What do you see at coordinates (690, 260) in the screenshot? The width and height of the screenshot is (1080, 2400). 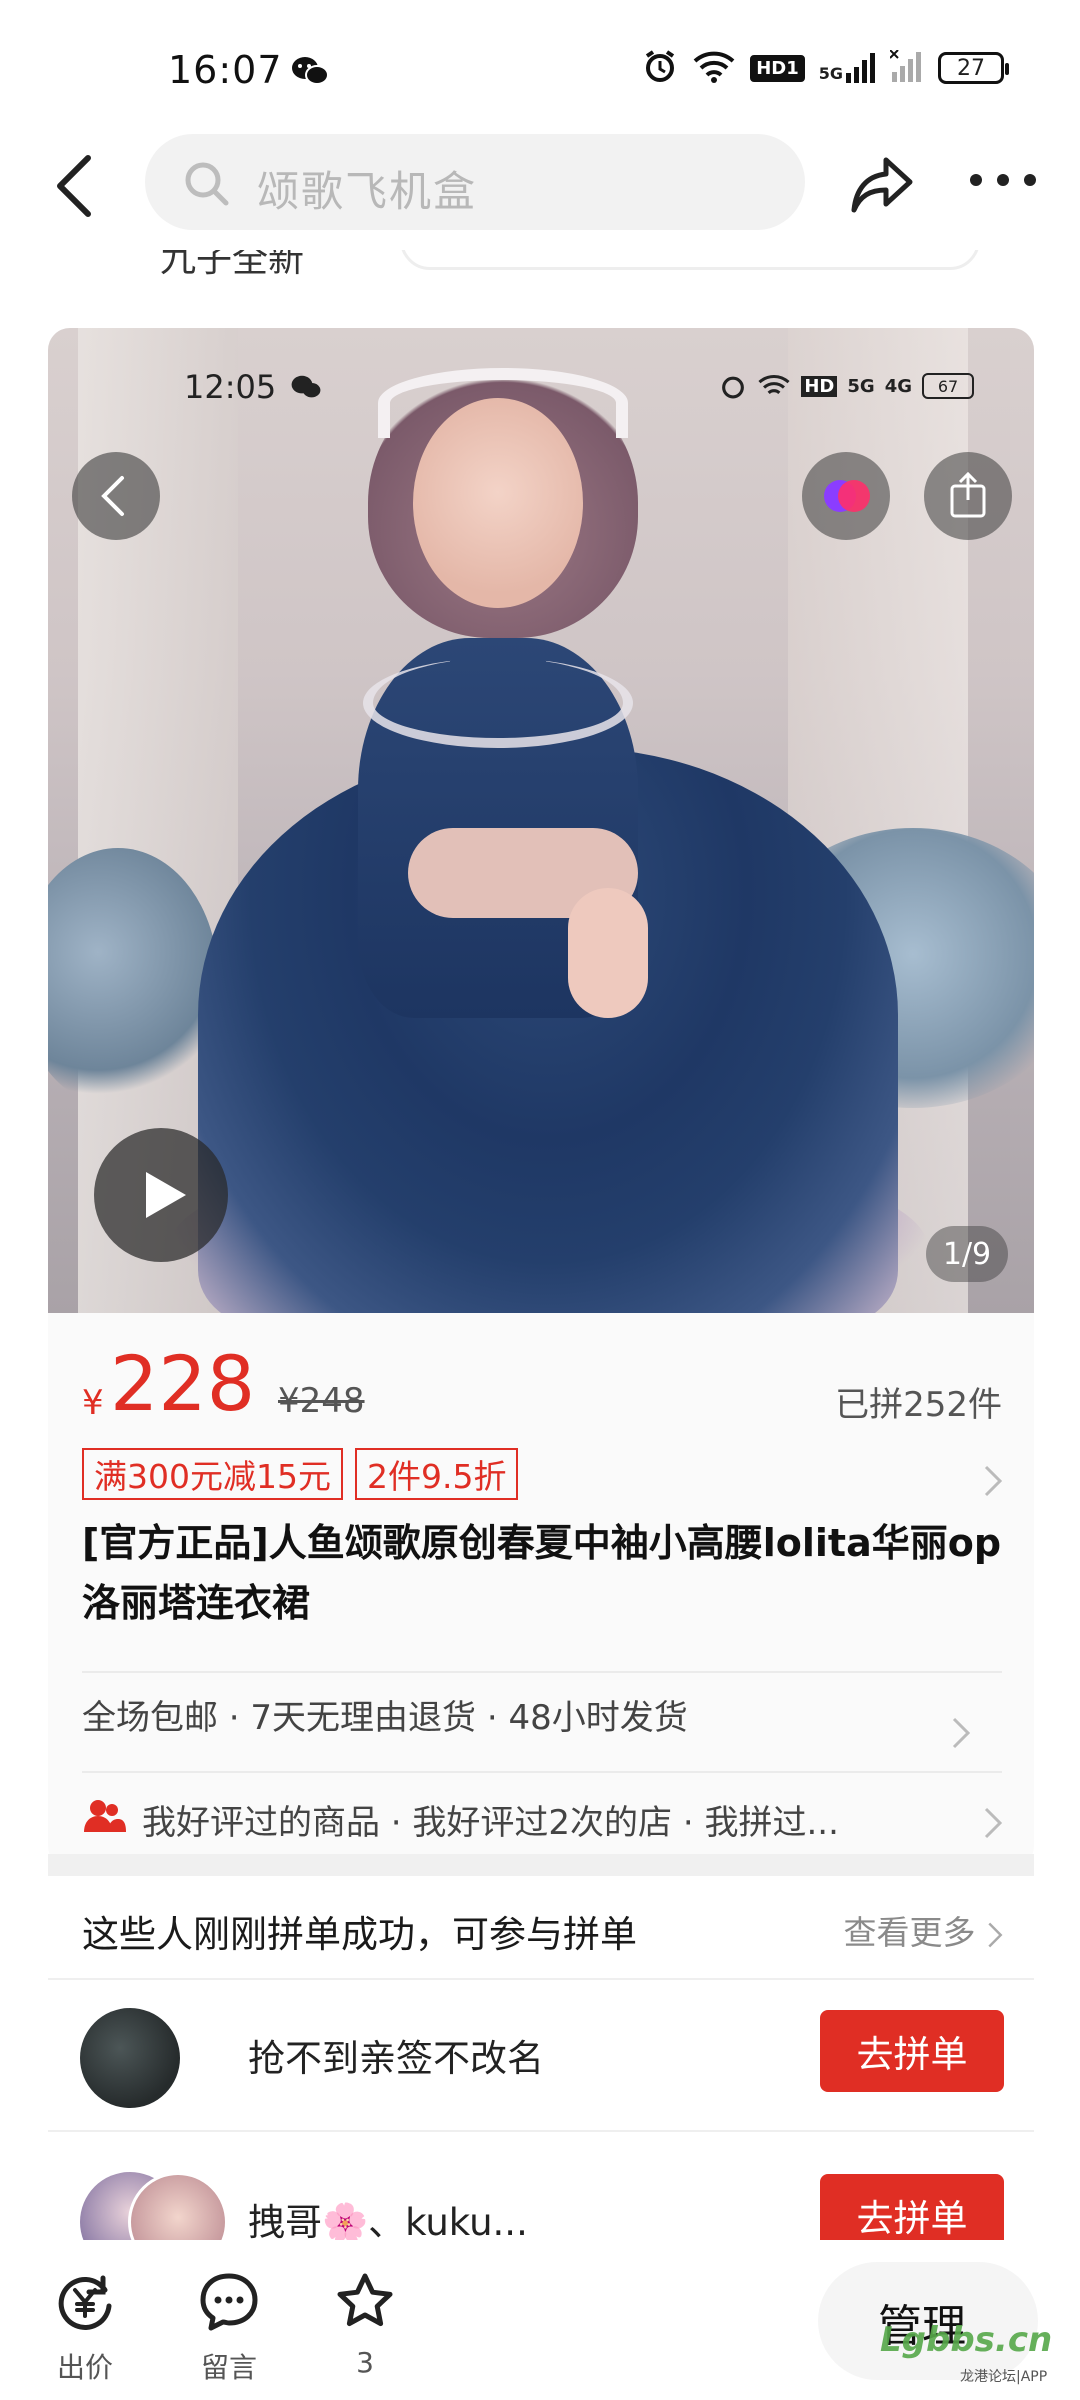 I see `tab-strip-pill` at bounding box center [690, 260].